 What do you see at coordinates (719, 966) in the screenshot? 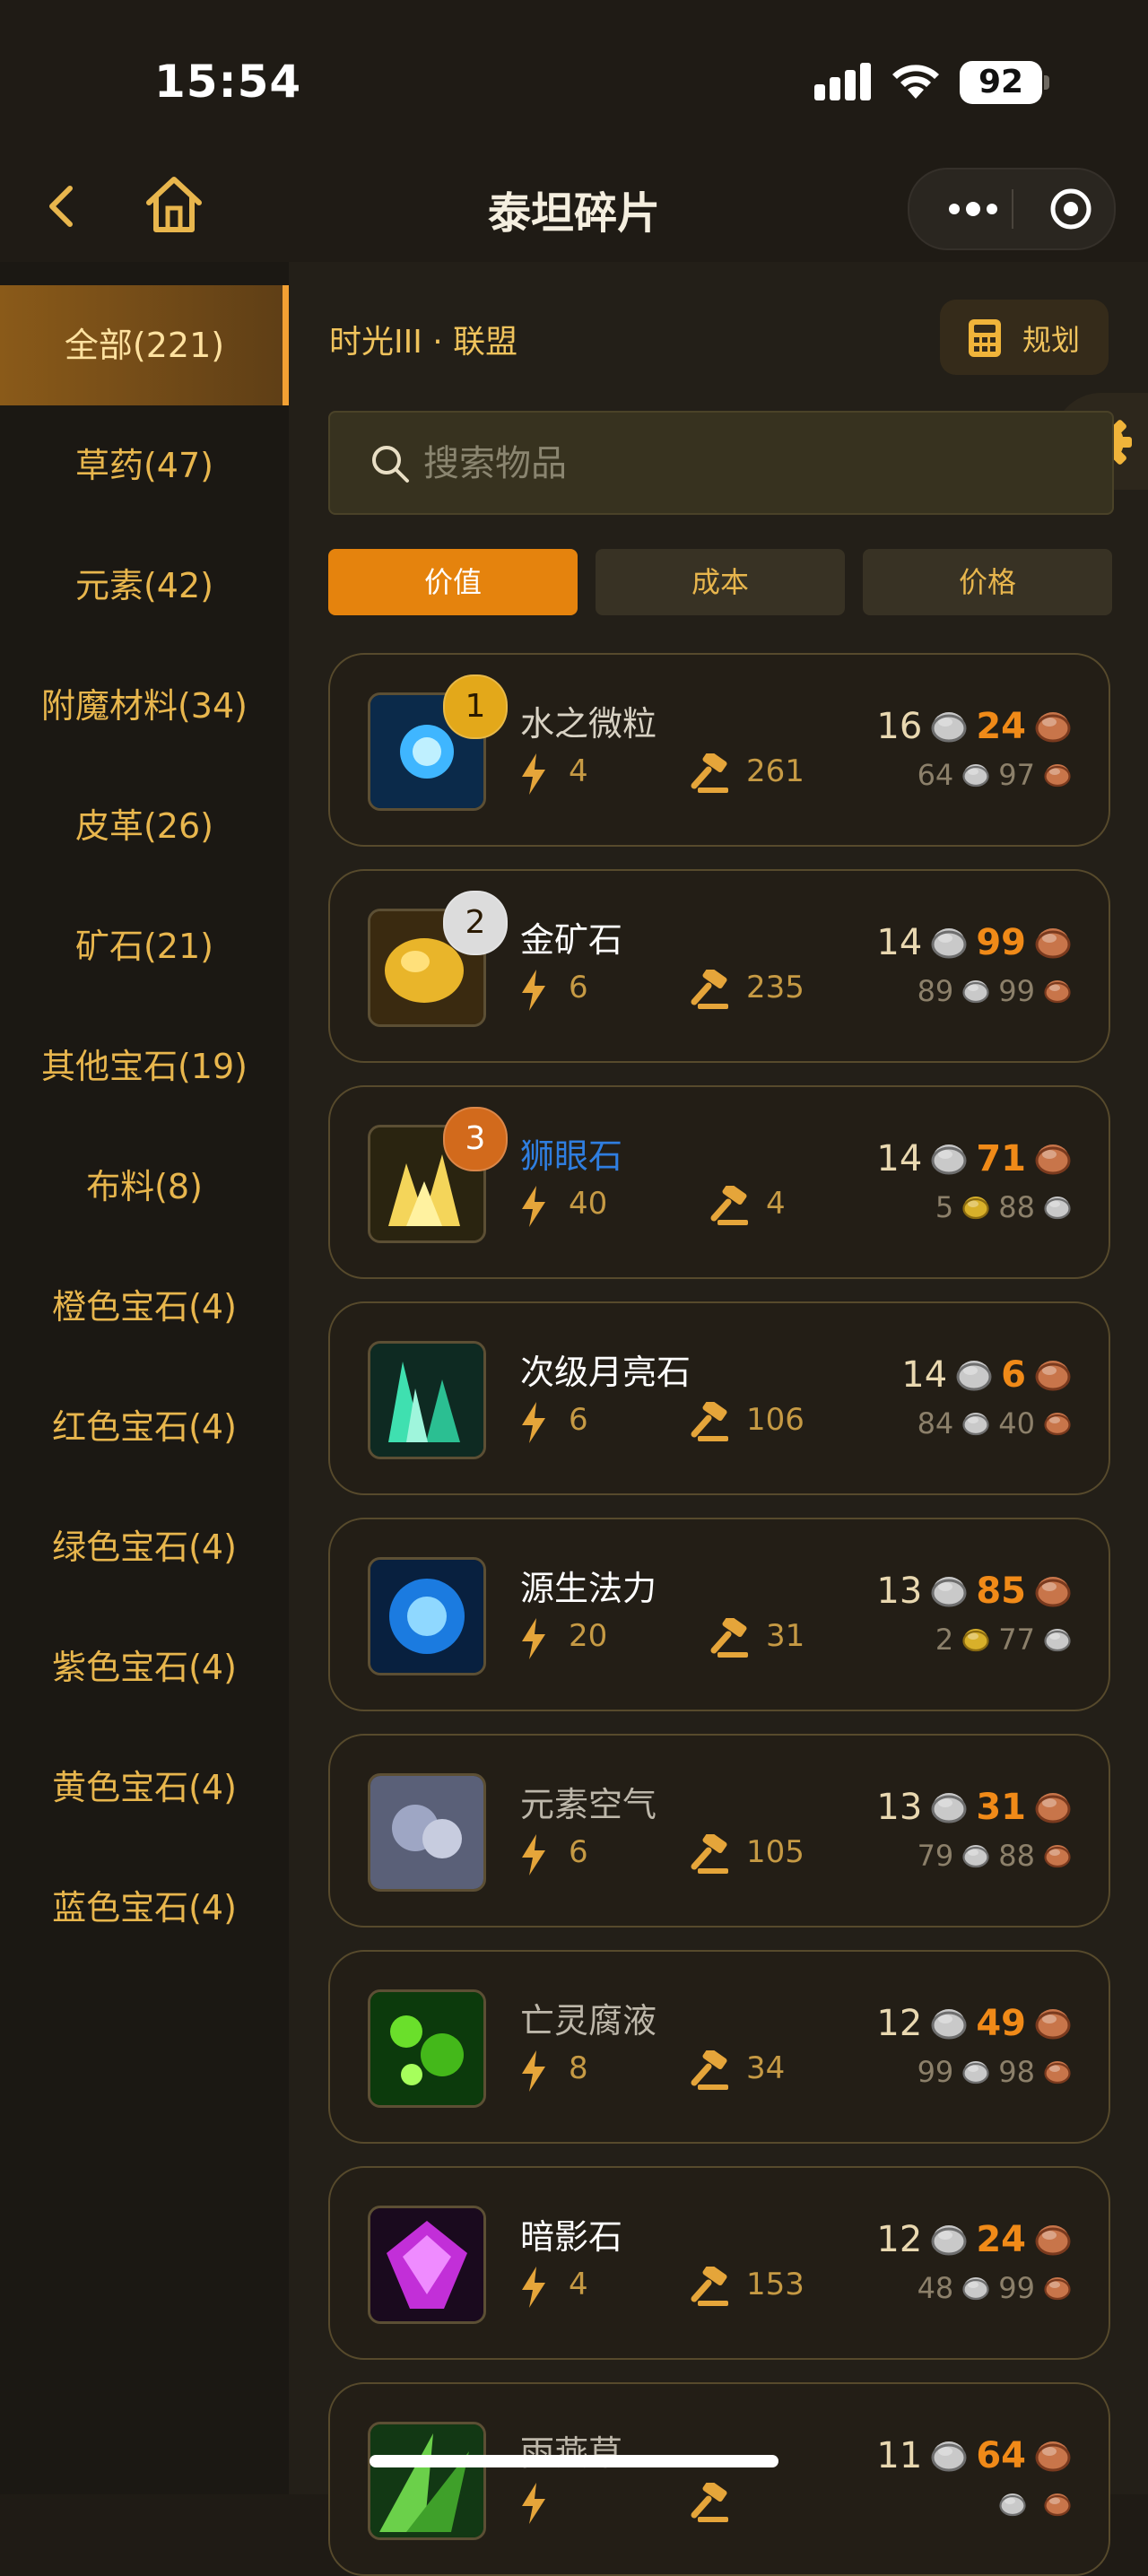
I see `item-card: 2 金矿石 6 235 14 99 89 99` at bounding box center [719, 966].